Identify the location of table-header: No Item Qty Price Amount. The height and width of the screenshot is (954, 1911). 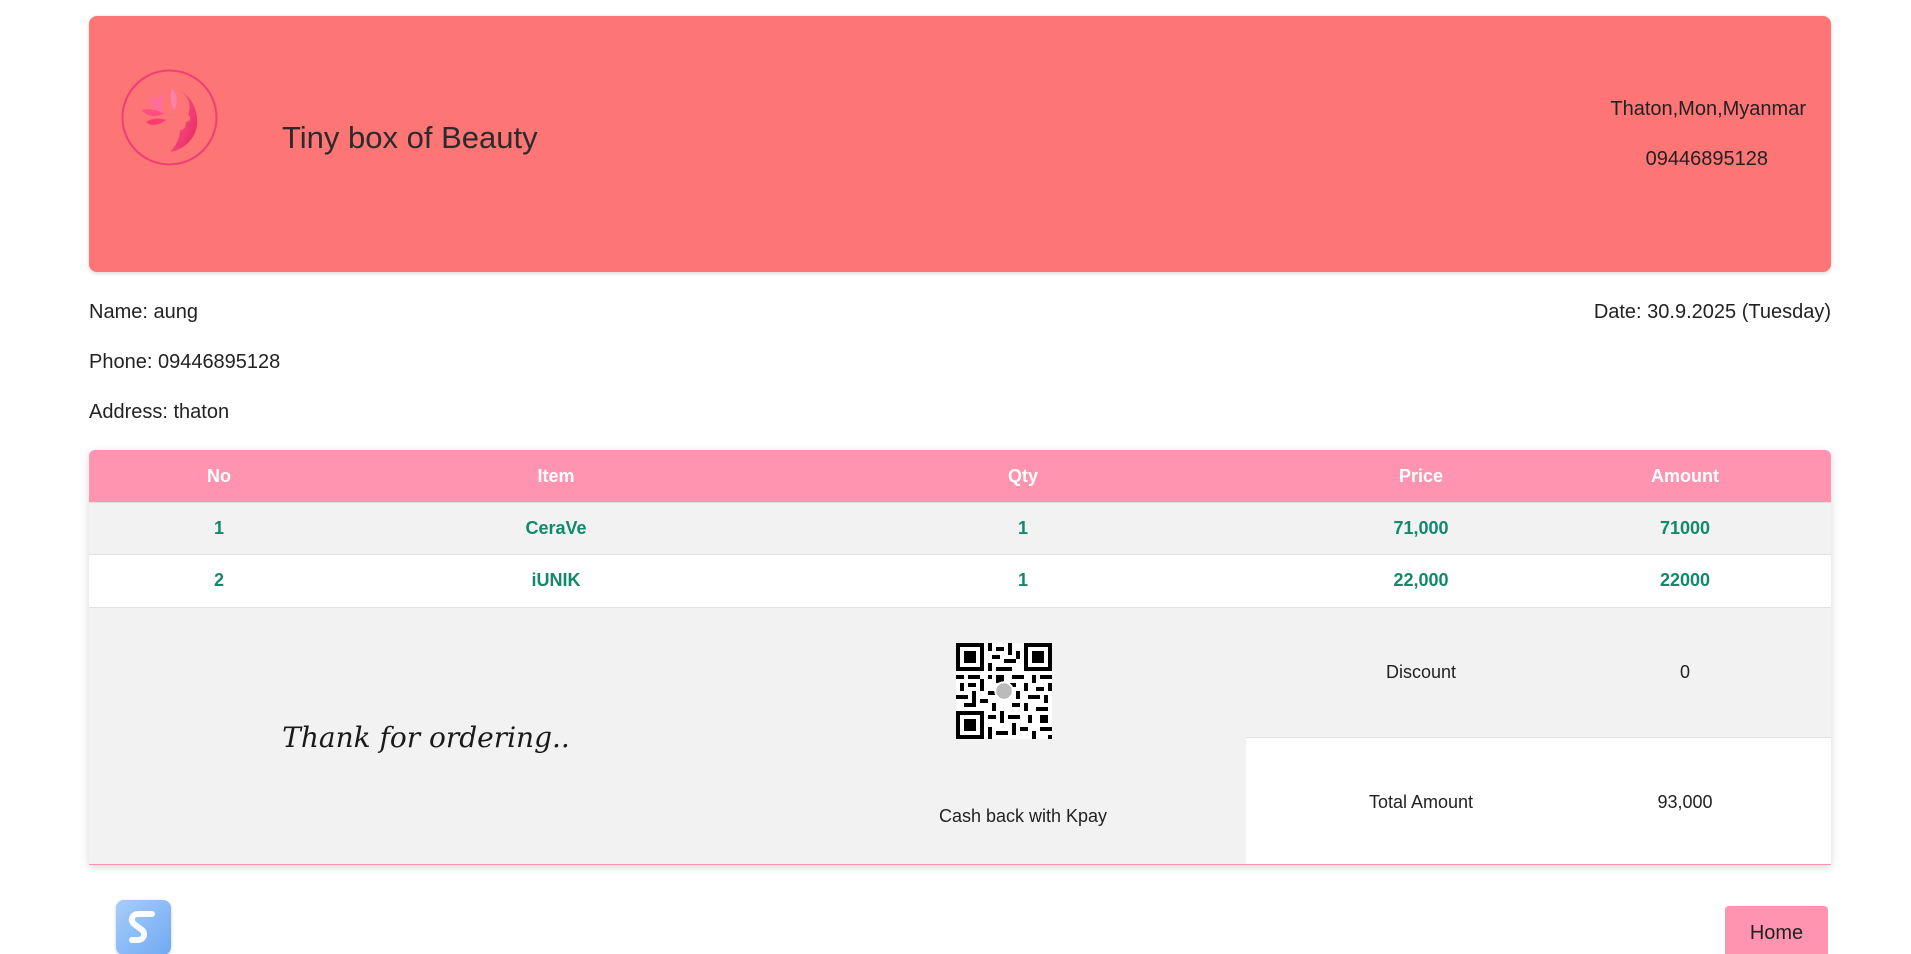
(960, 476).